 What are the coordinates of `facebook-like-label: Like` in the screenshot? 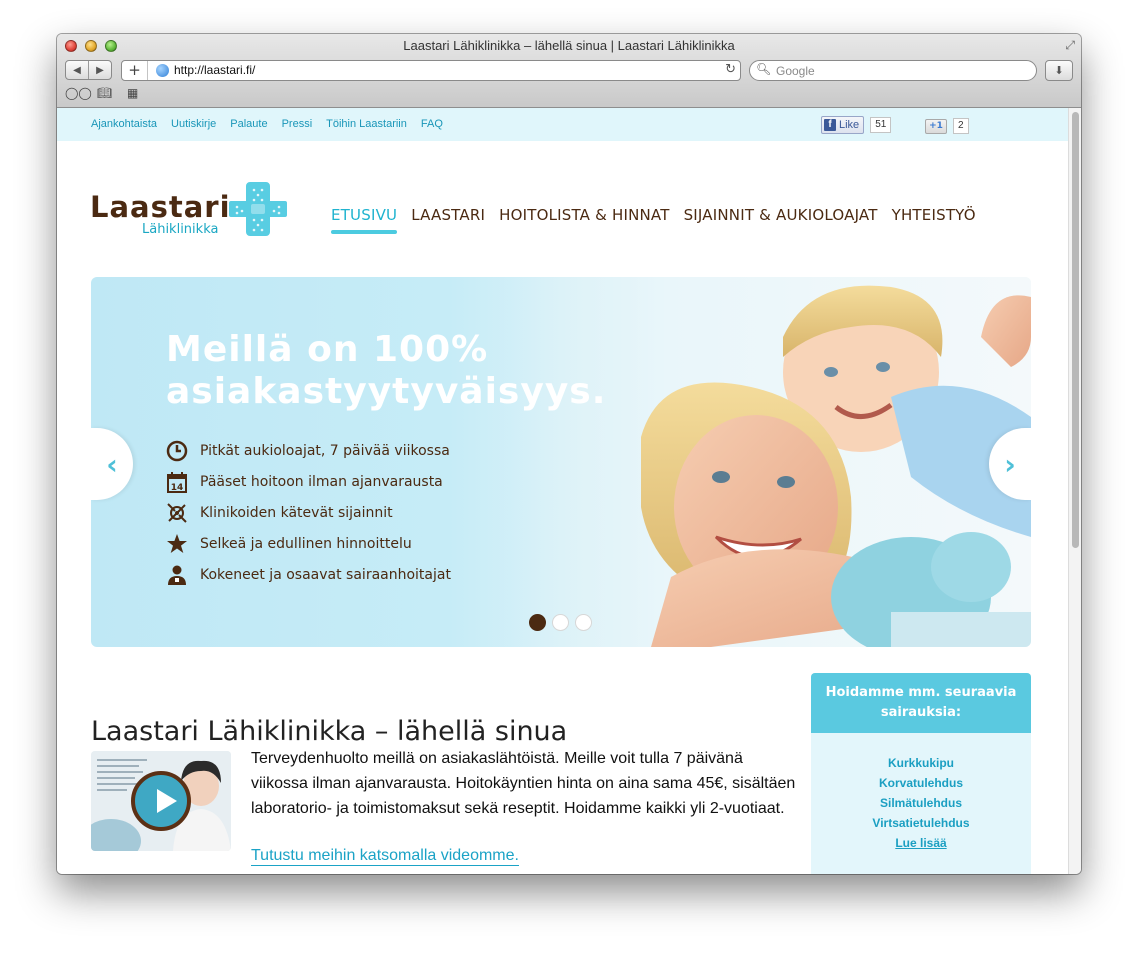 It's located at (849, 125).